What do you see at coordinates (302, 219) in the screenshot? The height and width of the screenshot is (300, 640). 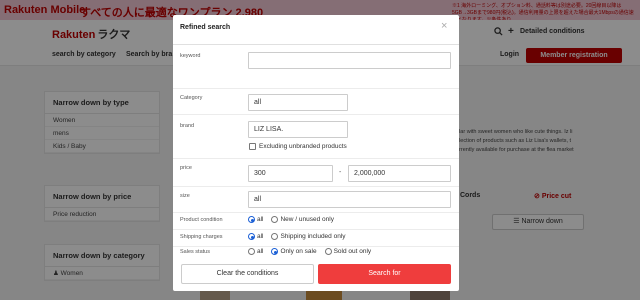 I see `condition-new-option: New / unused only` at bounding box center [302, 219].